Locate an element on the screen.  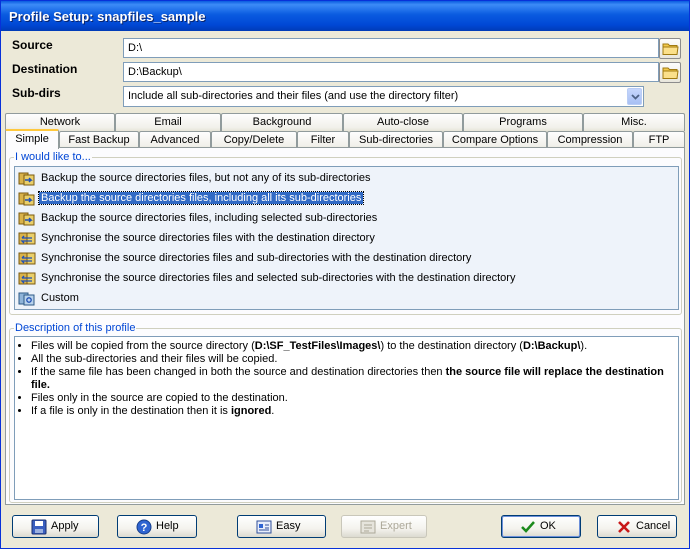
help-button: ? Help is located at coordinates (157, 526).